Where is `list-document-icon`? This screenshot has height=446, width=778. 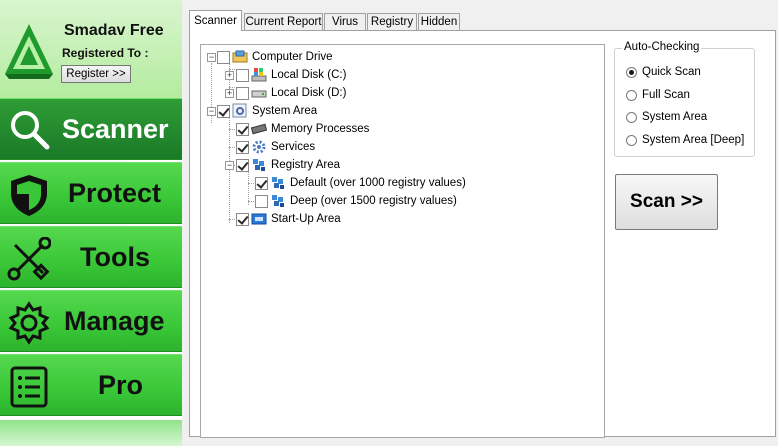 list-document-icon is located at coordinates (29, 387).